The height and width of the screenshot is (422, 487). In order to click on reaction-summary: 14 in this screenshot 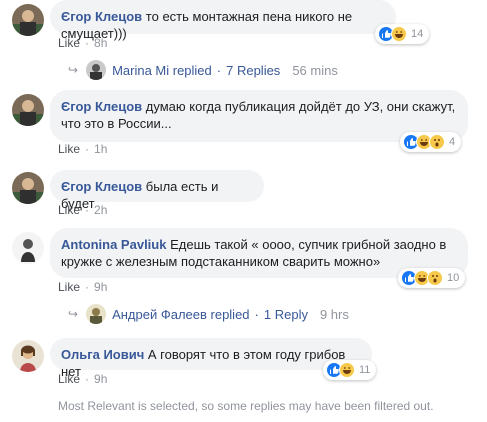, I will do `click(402, 34)`.